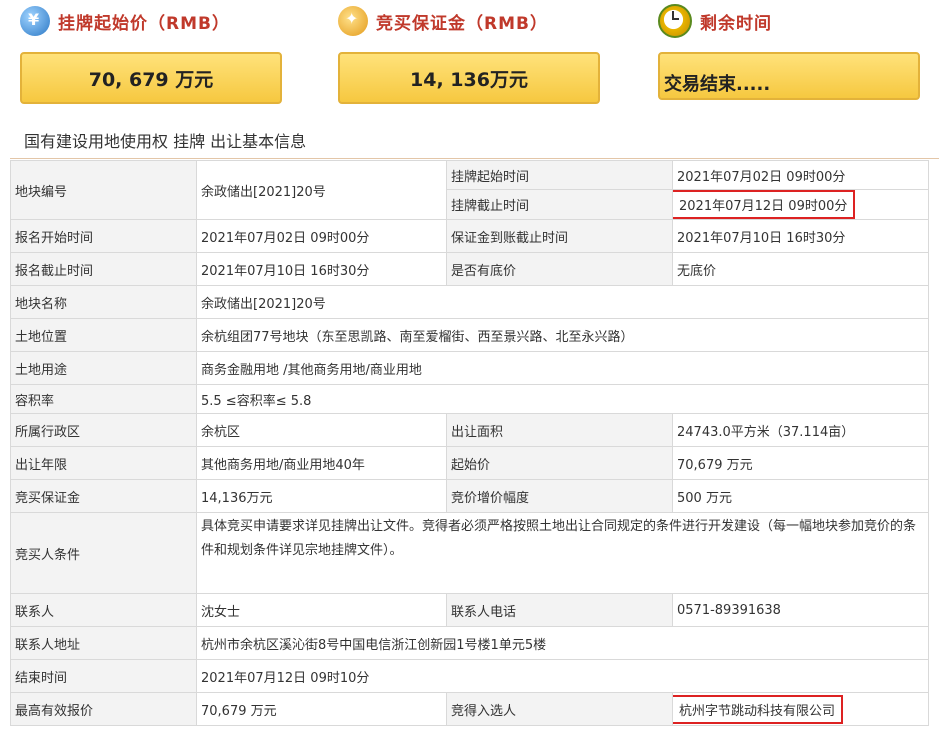 Image resolution: width=949 pixels, height=734 pixels. I want to click on contact-label: 联系人, so click(103, 610).